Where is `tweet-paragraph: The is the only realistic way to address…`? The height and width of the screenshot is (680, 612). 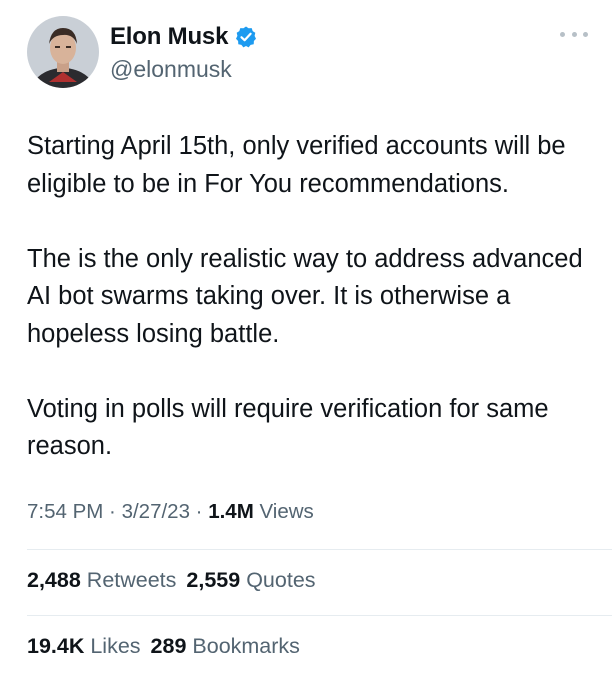 tweet-paragraph: The is the only realistic way to address… is located at coordinates (305, 296).